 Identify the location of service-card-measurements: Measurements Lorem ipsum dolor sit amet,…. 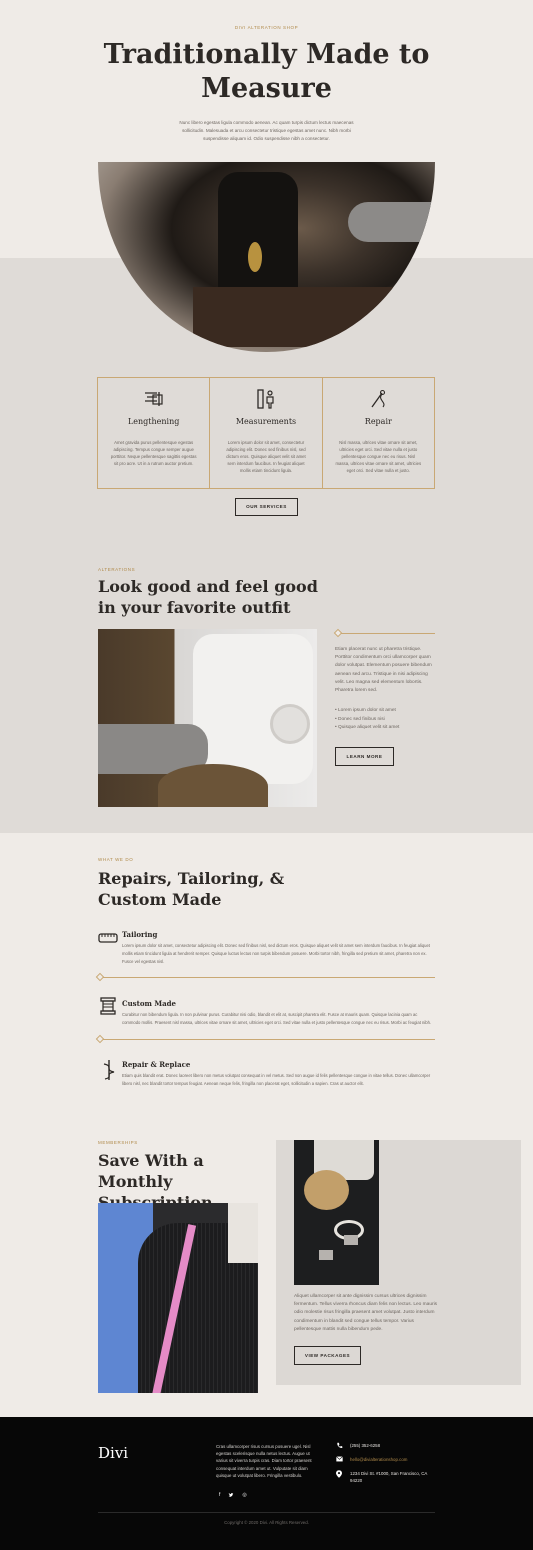
(266, 433).